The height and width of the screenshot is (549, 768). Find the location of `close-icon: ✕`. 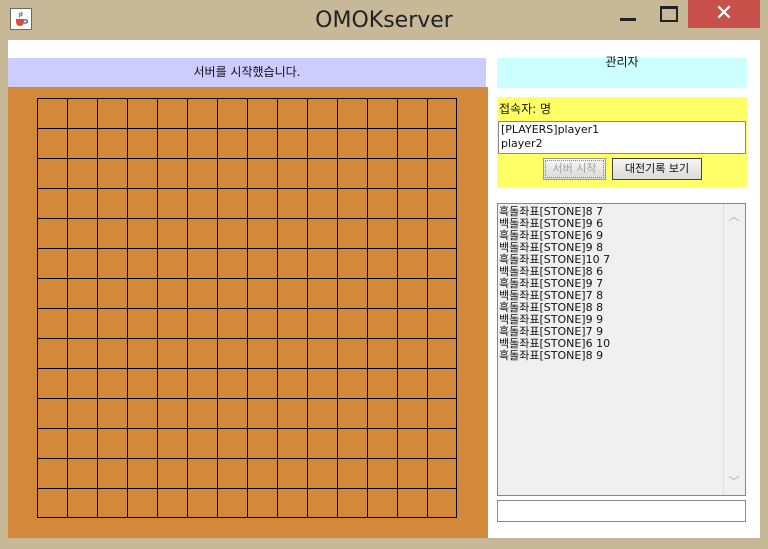

close-icon: ✕ is located at coordinates (724, 13).